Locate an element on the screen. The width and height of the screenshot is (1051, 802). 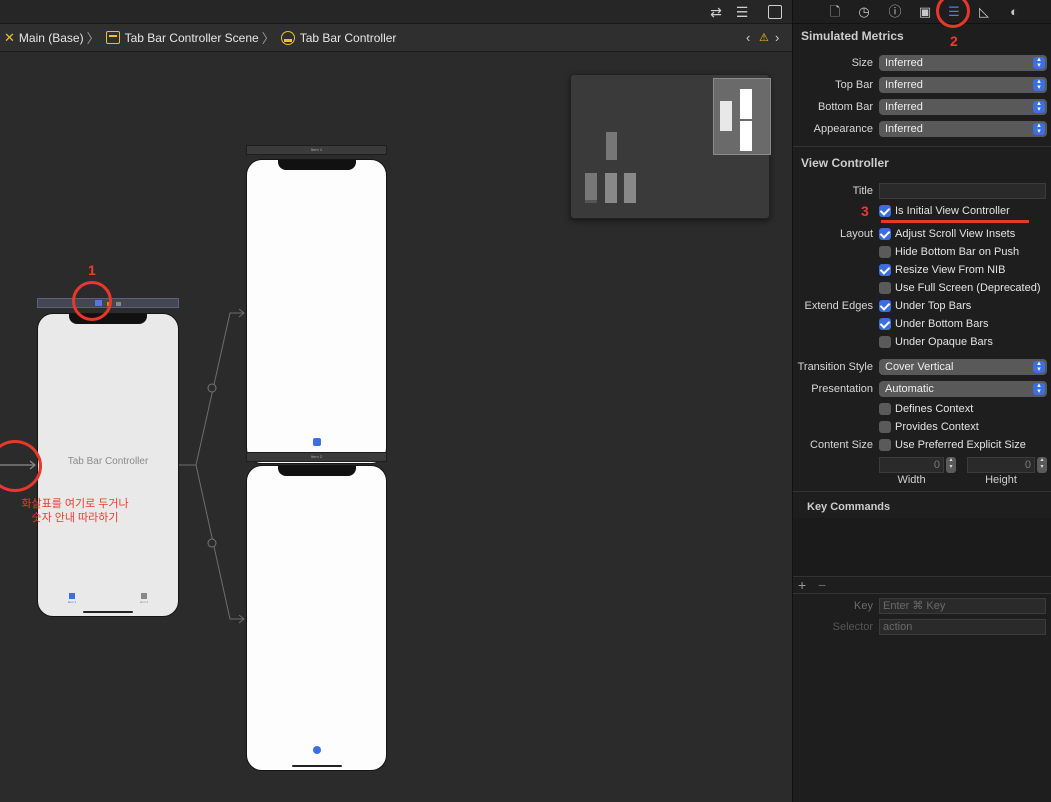
defines-context-checkbox: Defines Context is located at coordinates (926, 409).